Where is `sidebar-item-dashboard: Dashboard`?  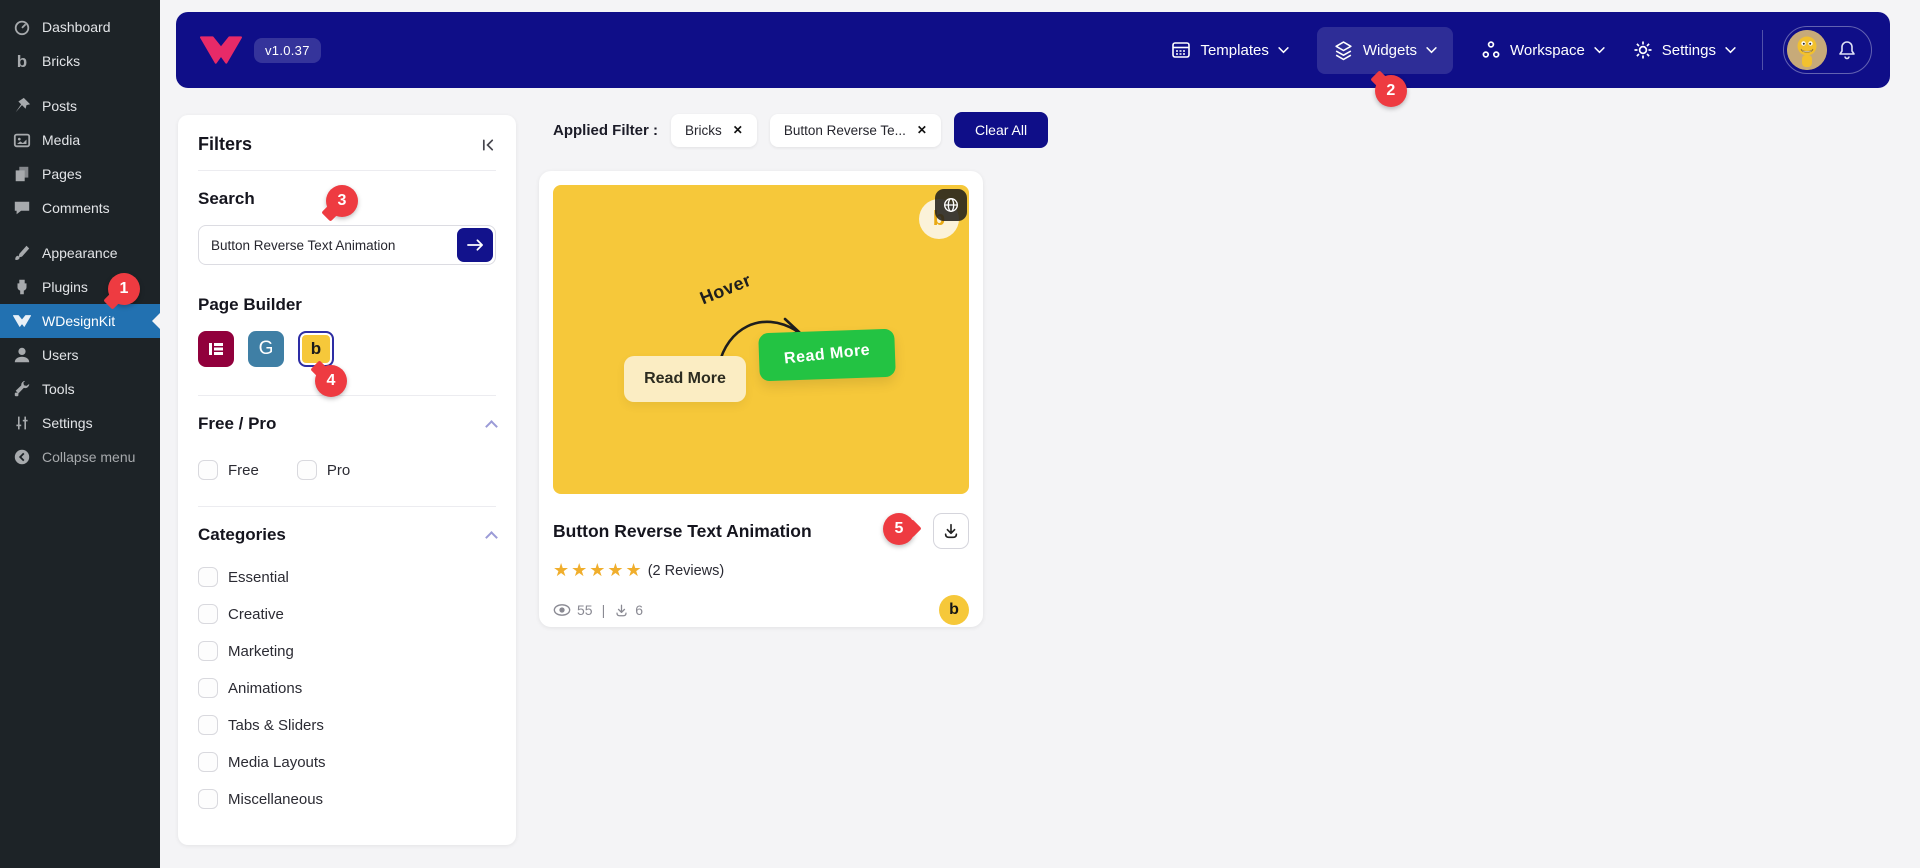 sidebar-item-dashboard: Dashboard is located at coordinates (80, 27).